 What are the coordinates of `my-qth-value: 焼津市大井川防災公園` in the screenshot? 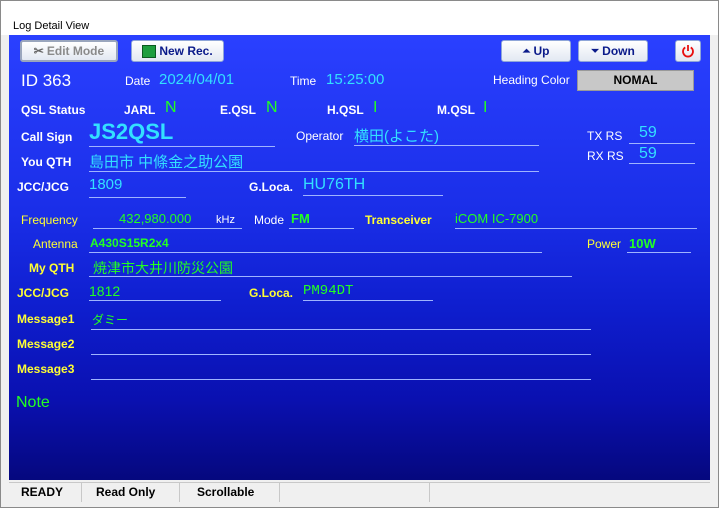 It's located at (163, 268).